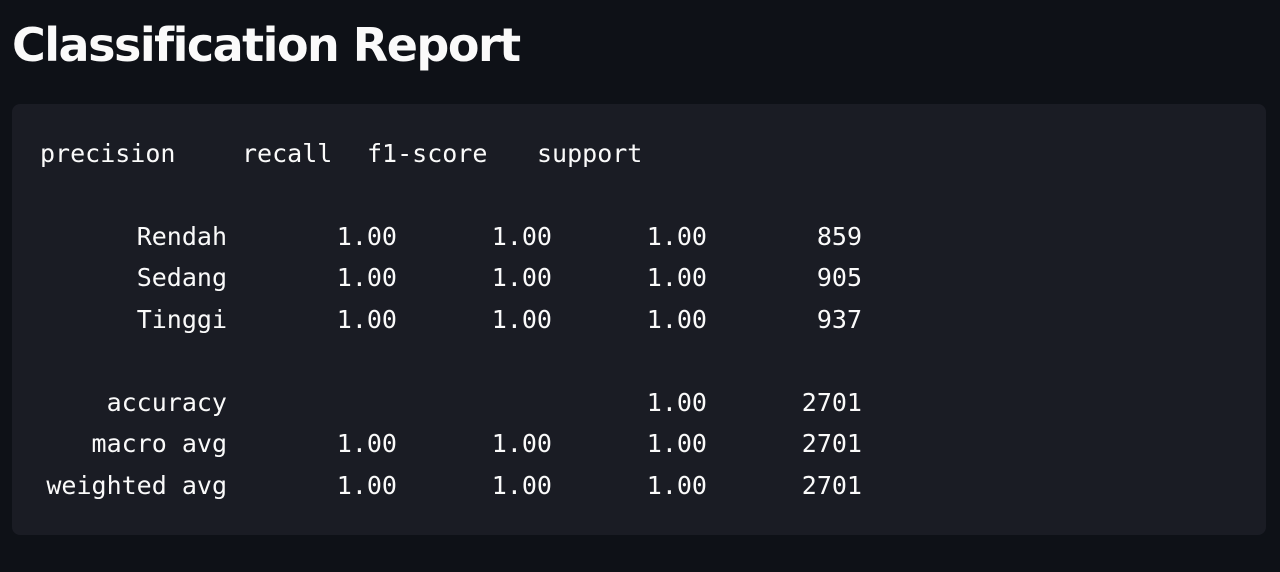  I want to click on support-value: 859, so click(839, 236).